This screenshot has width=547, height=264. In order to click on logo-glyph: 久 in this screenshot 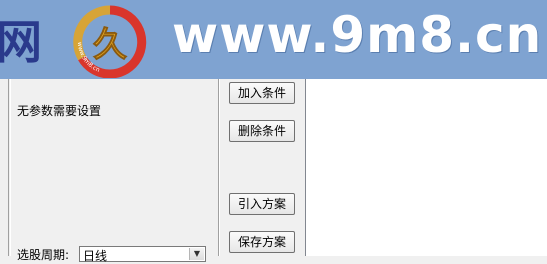, I will do `click(110, 45)`.